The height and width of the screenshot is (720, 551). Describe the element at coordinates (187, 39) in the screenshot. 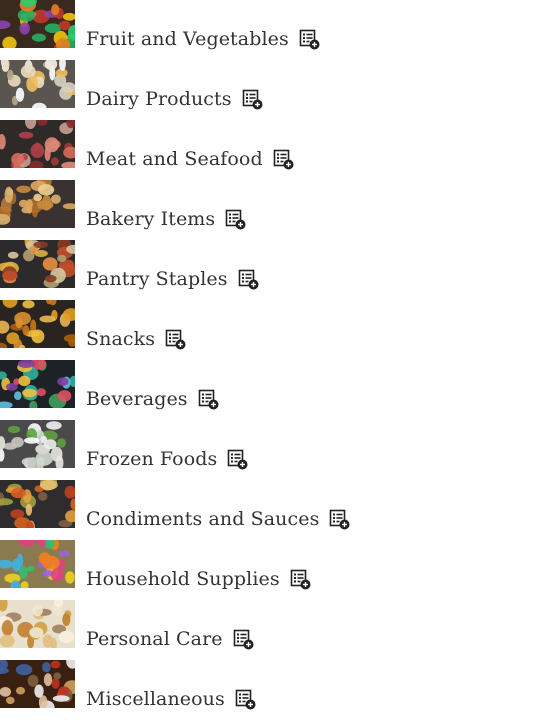

I see `category-label: Fruit and Vegetables` at that location.